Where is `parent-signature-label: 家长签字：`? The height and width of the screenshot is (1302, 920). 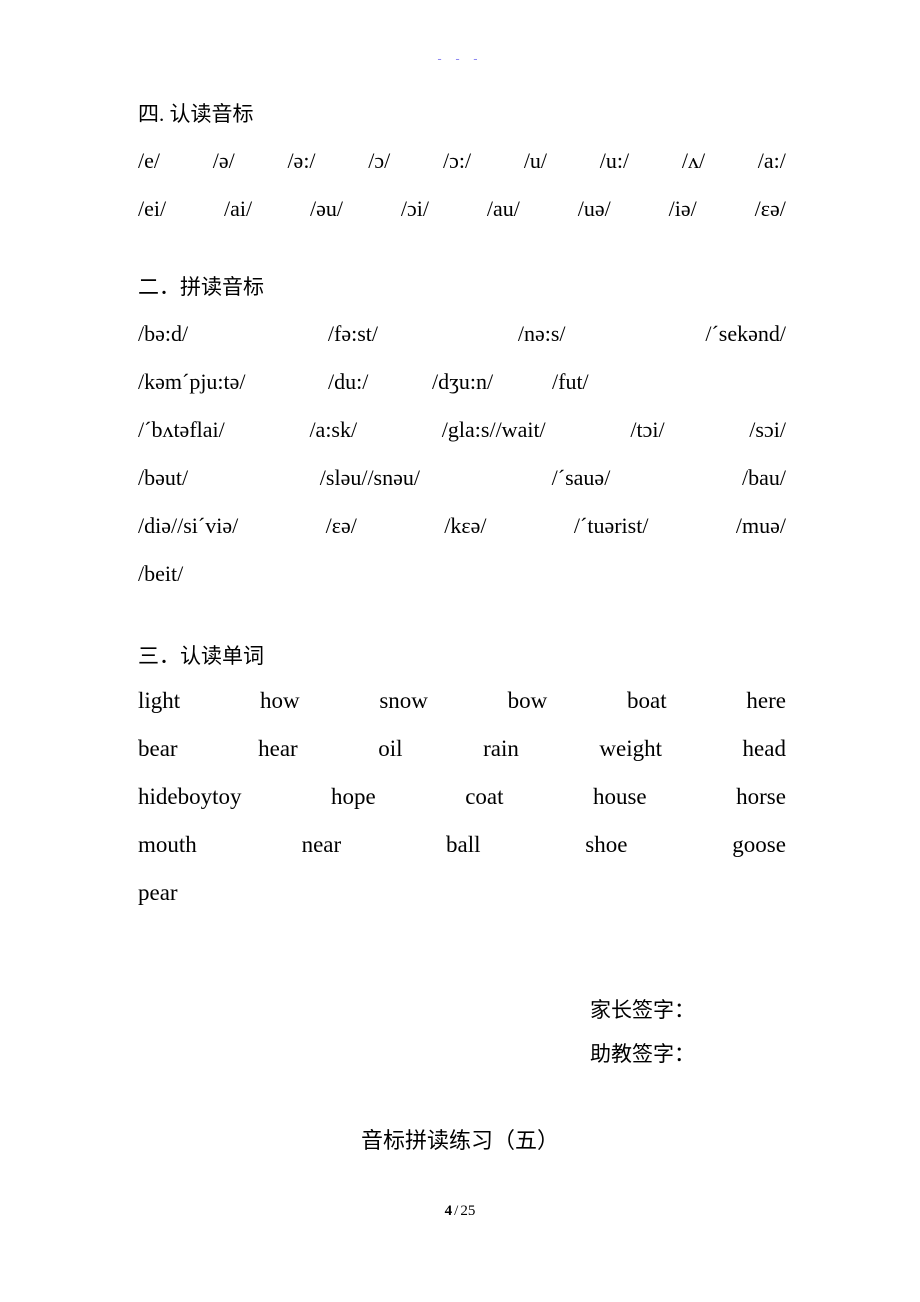
parent-signature-label: 家长签字： is located at coordinates (642, 1010).